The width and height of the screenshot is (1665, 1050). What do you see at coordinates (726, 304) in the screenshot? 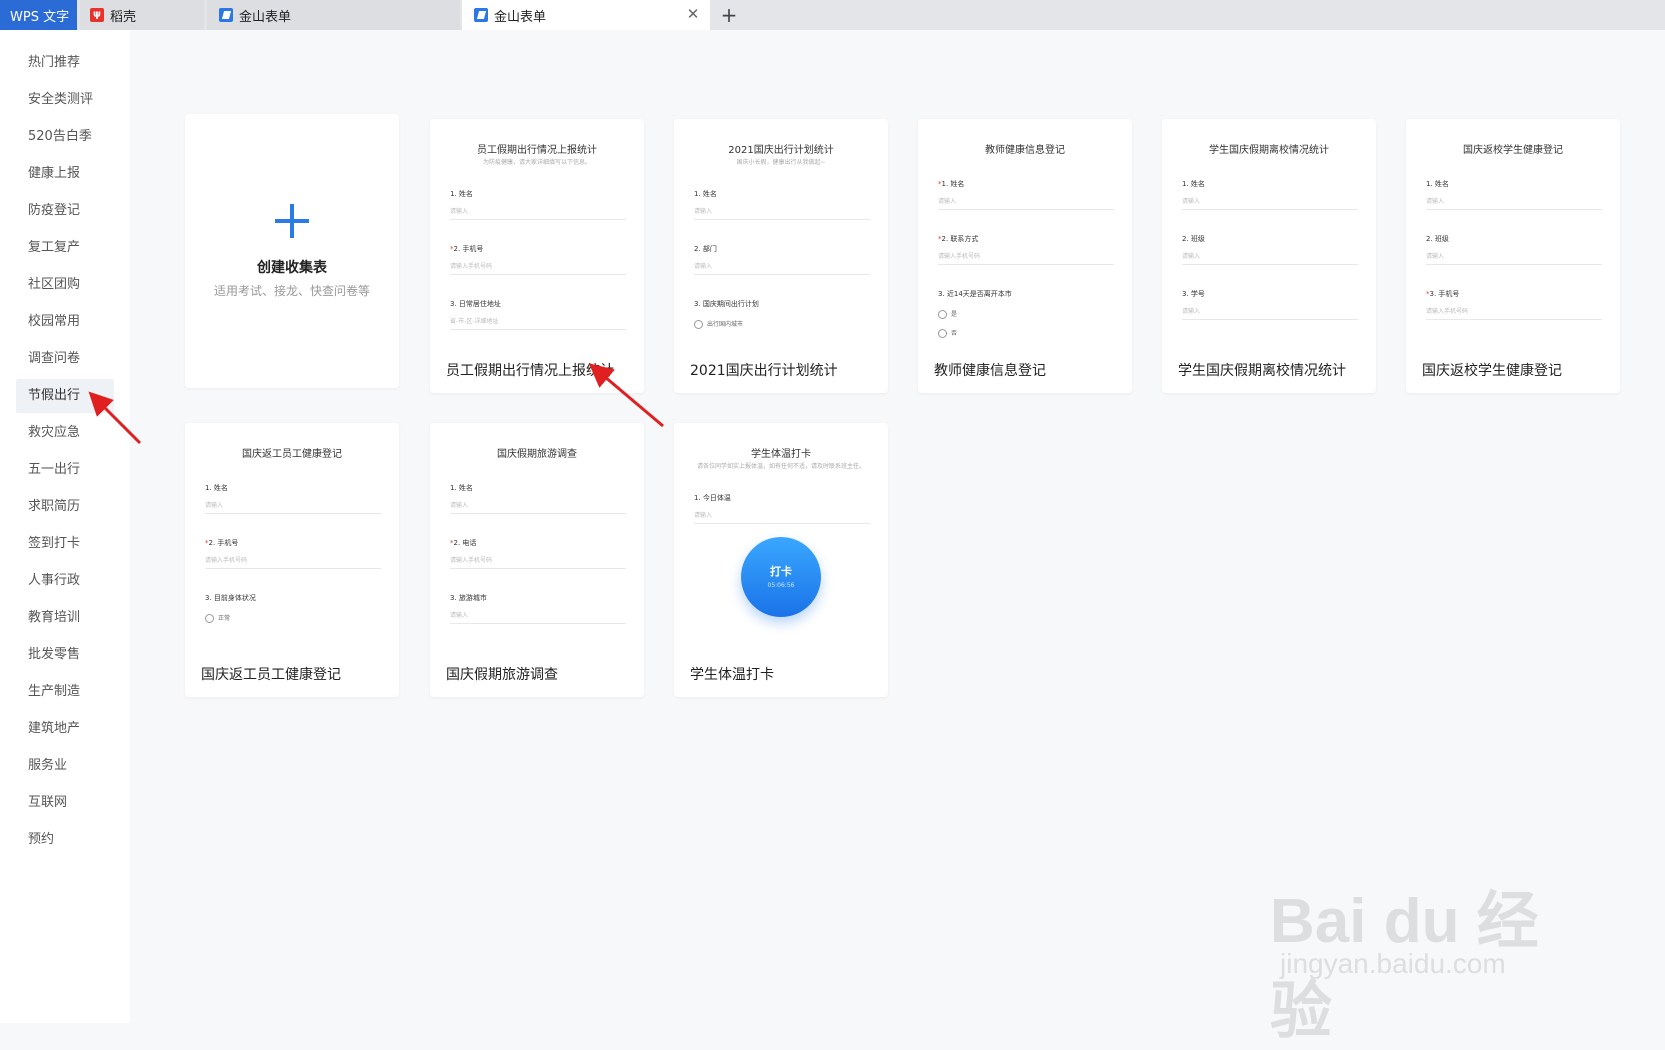
I see `preview-field-label: 3. 国庆期间出行计划` at bounding box center [726, 304].